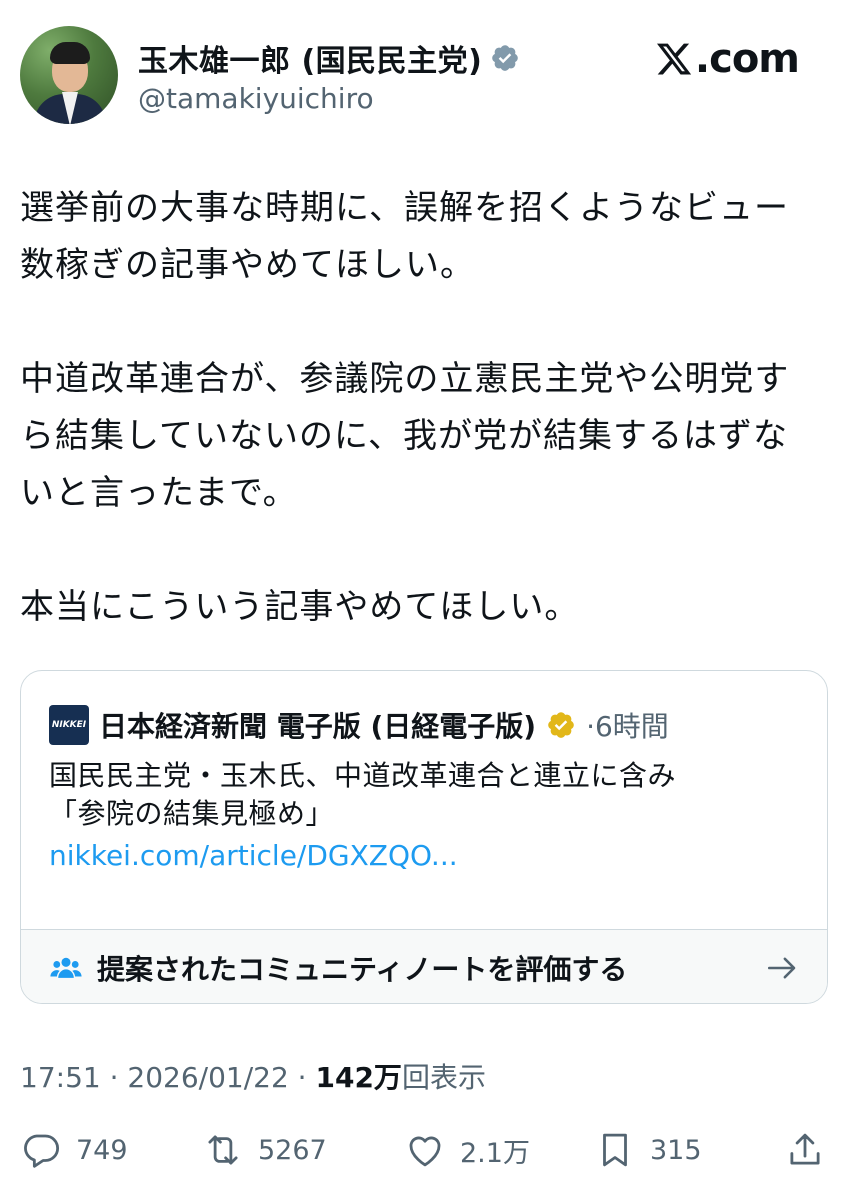 This screenshot has height=1200, width=847. What do you see at coordinates (69, 75) in the screenshot?
I see `author-avatar` at bounding box center [69, 75].